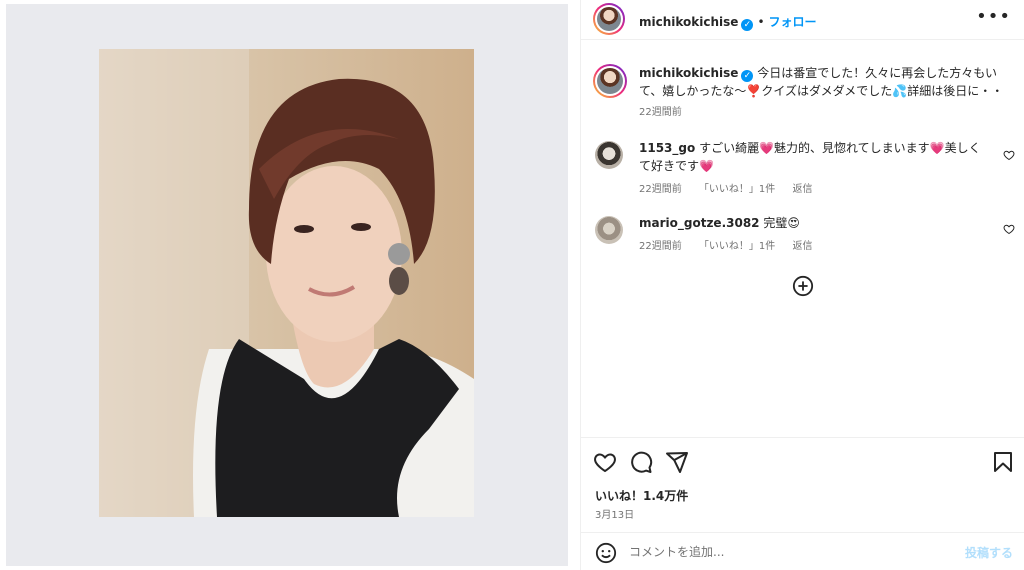 The height and width of the screenshot is (570, 1024). I want to click on caption-time: 22週間前, so click(660, 112).